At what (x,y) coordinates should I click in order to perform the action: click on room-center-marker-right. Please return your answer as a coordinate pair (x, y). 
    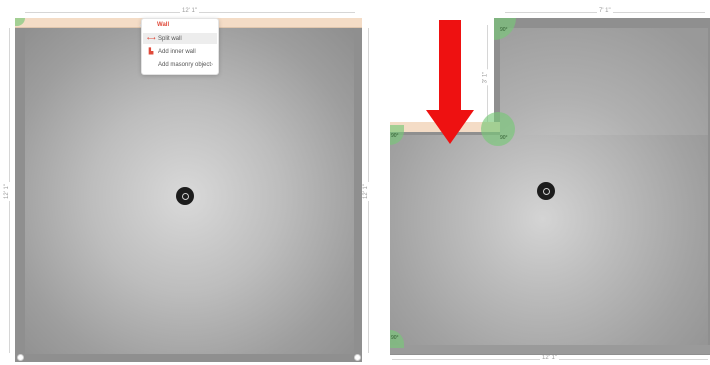
    Looking at the image, I should click on (546, 191).